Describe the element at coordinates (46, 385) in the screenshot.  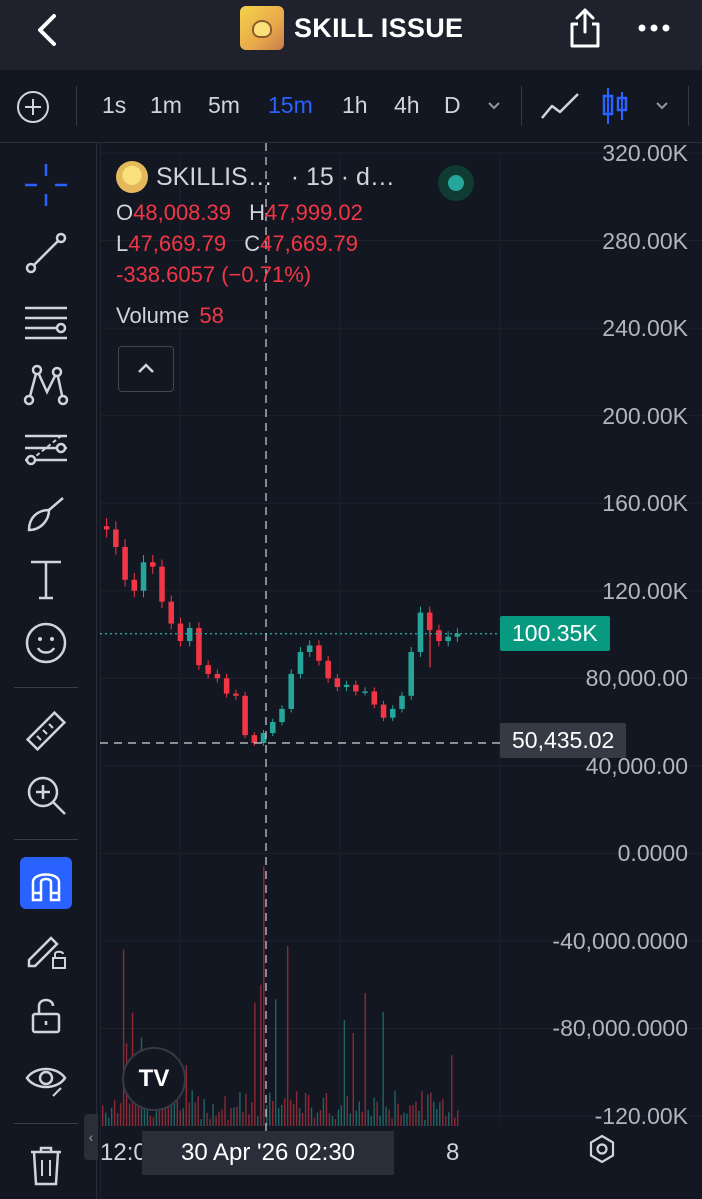
I see `pattern-icon` at that location.